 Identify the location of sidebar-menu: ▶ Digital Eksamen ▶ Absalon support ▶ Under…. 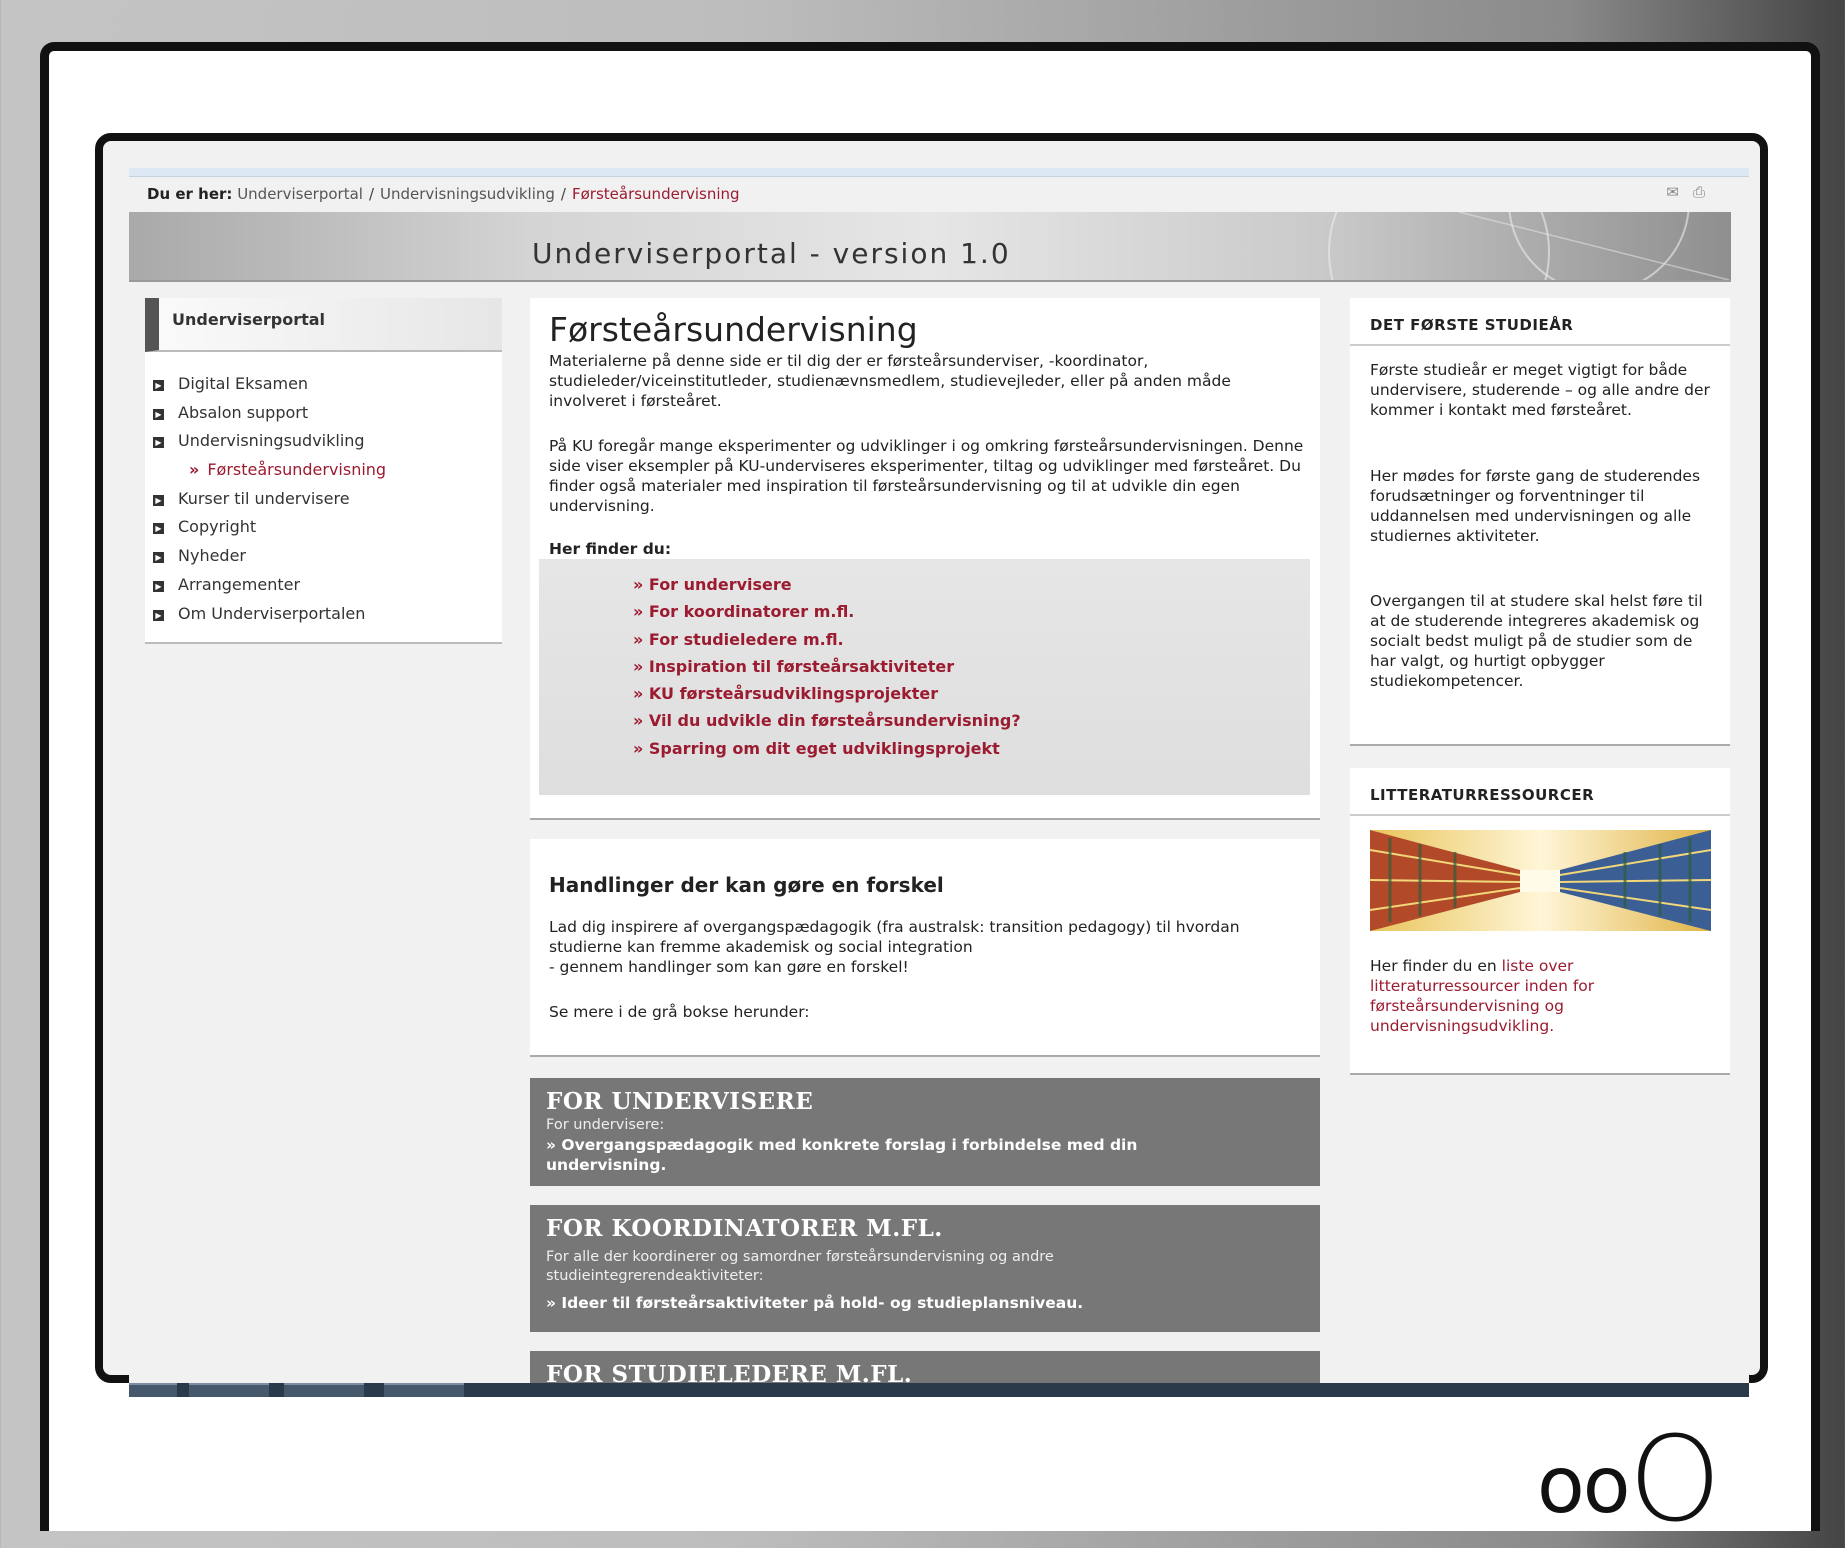
(269, 499).